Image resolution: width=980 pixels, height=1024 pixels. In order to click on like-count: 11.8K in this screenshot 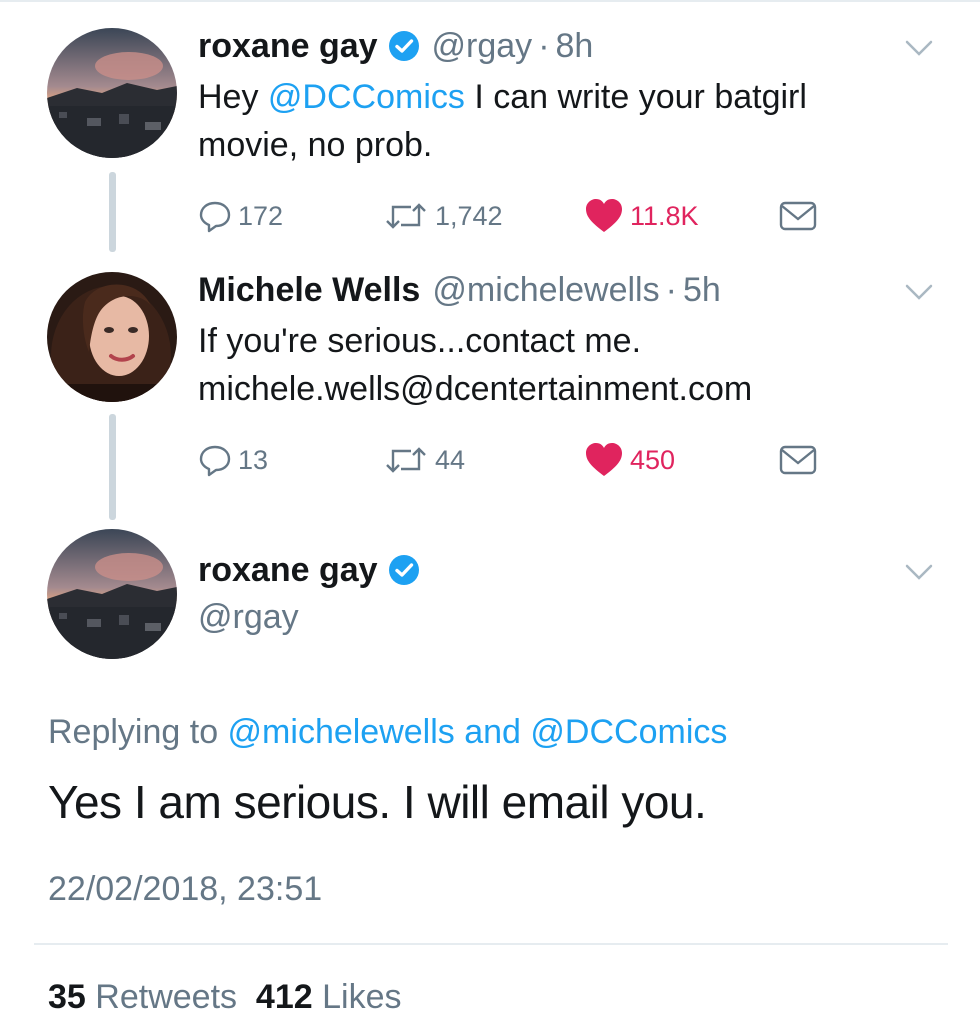, I will do `click(664, 215)`.